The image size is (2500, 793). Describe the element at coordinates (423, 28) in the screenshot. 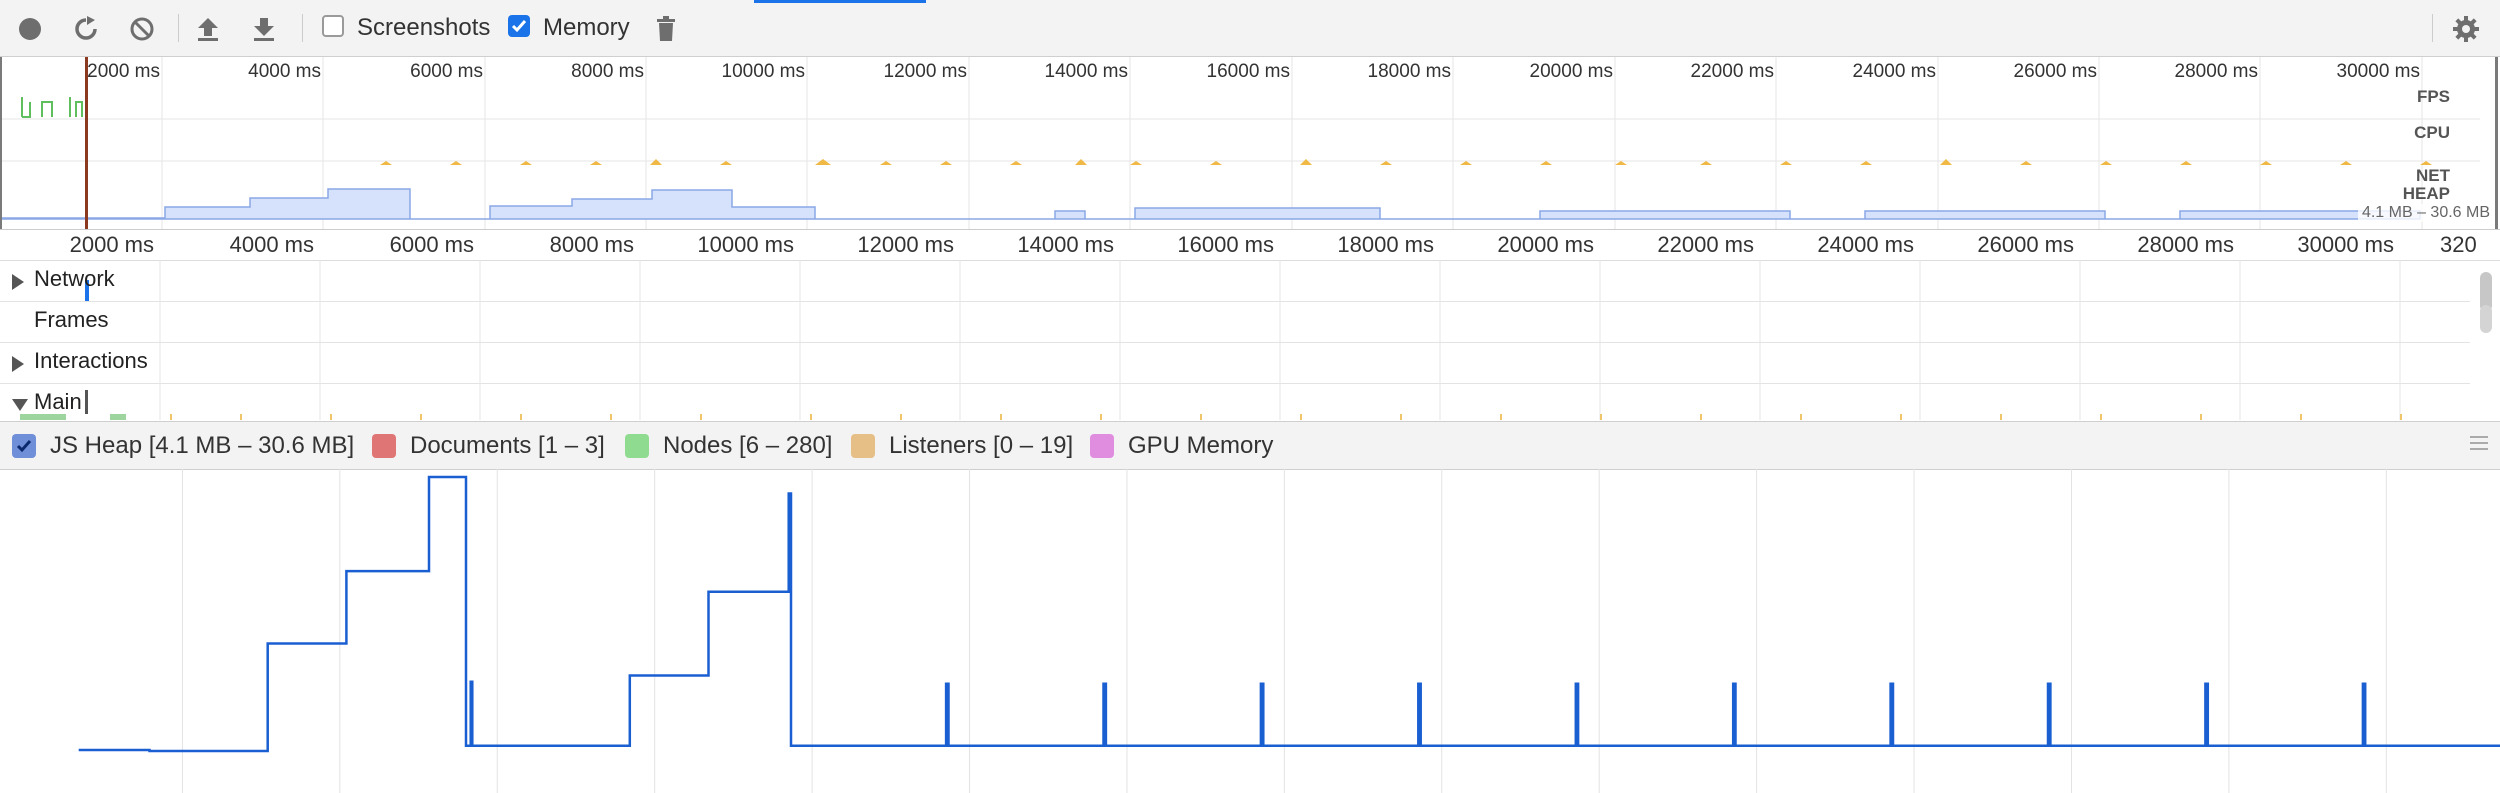

I see `screenshots-label: Screenshots` at that location.